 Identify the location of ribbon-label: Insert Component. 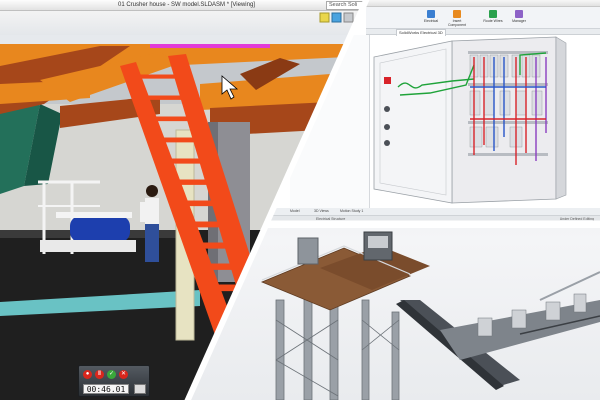
(457, 23).